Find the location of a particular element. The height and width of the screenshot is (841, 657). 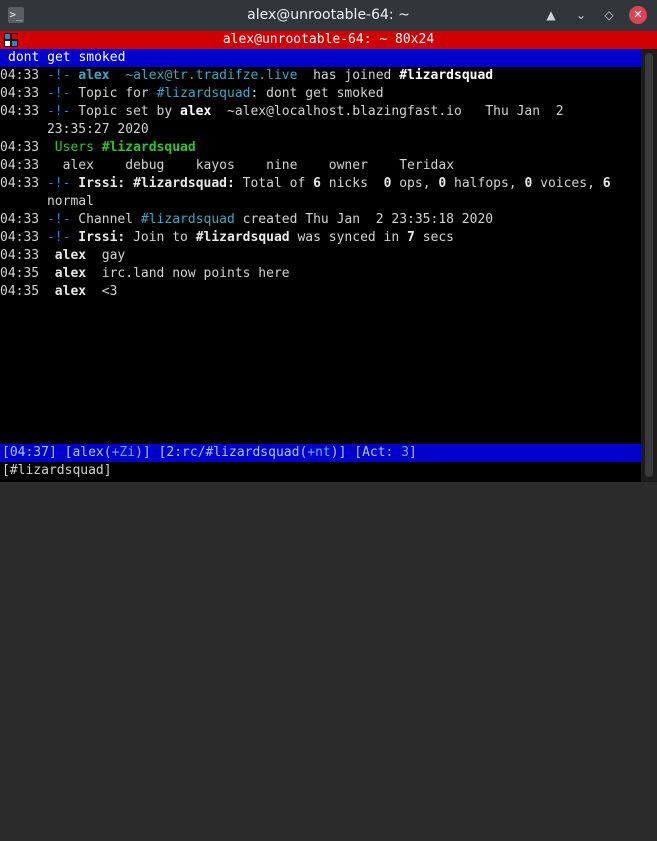

tab-bar: alex@unrootable-64: ~ 80x24 is located at coordinates (328, 40).